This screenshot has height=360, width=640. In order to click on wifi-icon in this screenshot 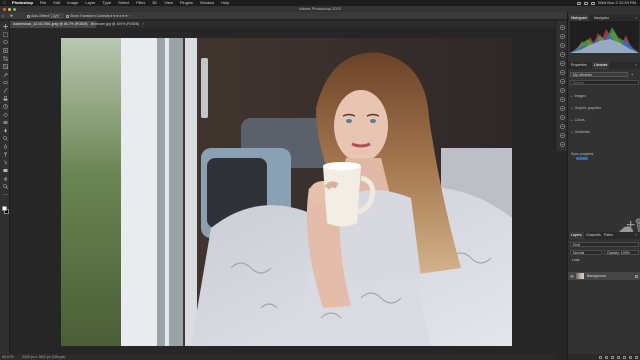, I will do `click(586, 3)`.